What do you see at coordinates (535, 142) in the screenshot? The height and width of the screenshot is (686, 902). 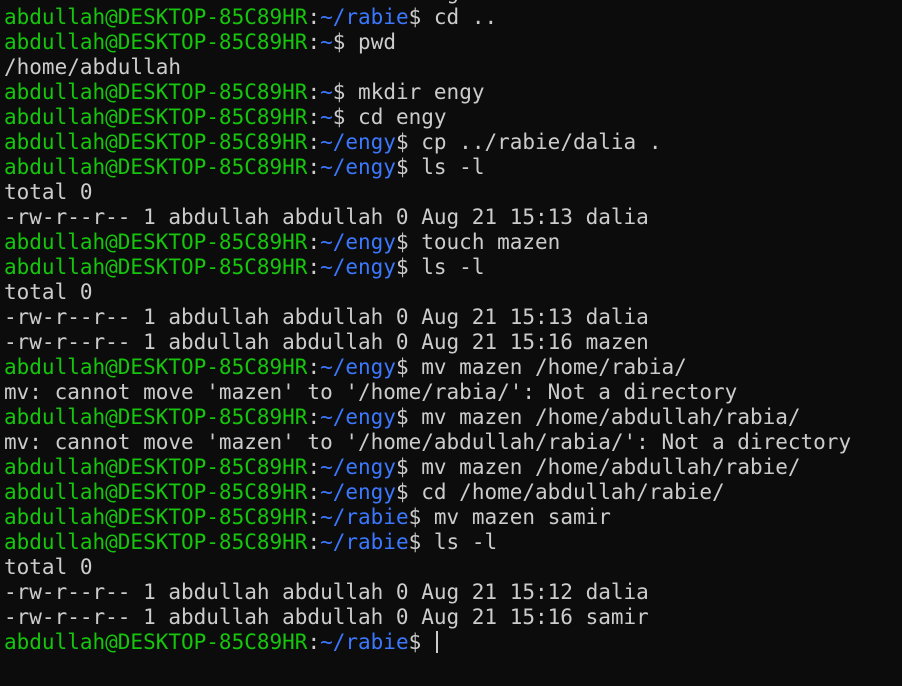 I see `command-text: cp ../rabie/dalia .` at bounding box center [535, 142].